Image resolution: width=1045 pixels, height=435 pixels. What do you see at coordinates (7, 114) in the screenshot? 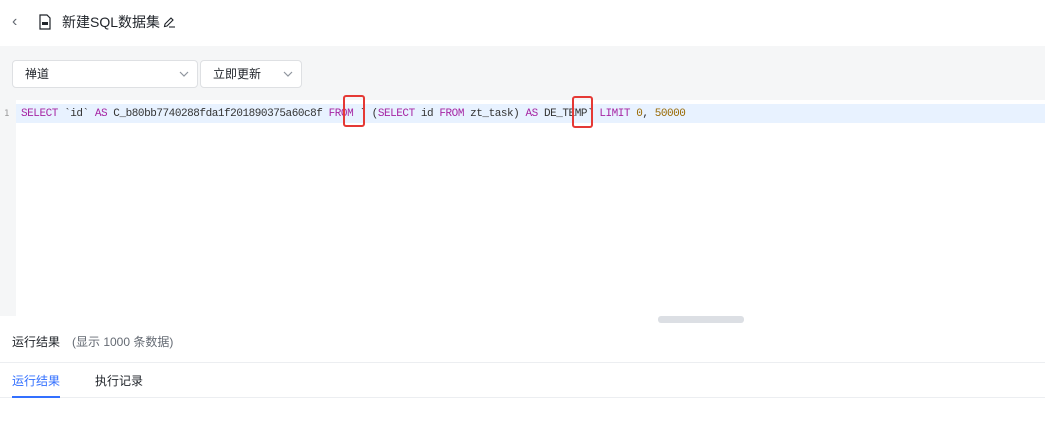
I see `line-number: 1` at bounding box center [7, 114].